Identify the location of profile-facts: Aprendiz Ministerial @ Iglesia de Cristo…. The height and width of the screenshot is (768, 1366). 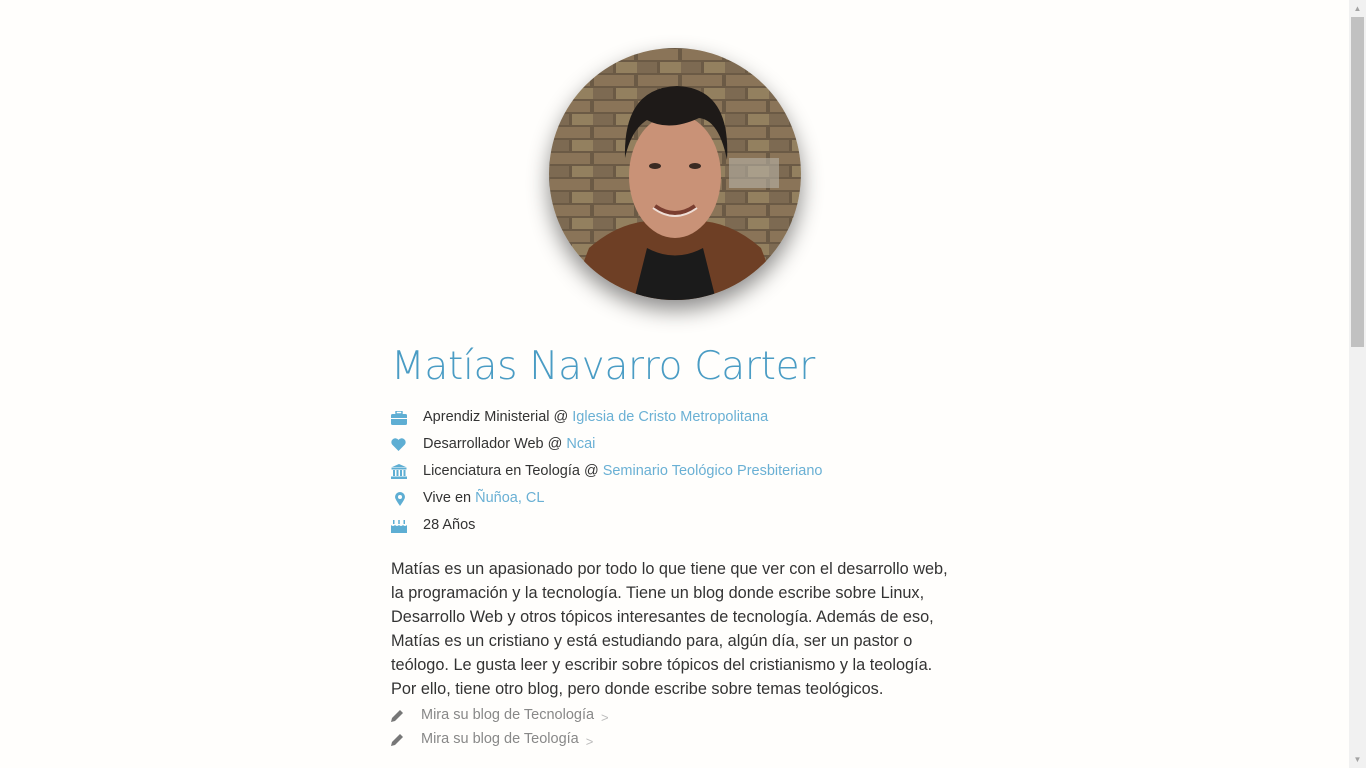
(671, 471).